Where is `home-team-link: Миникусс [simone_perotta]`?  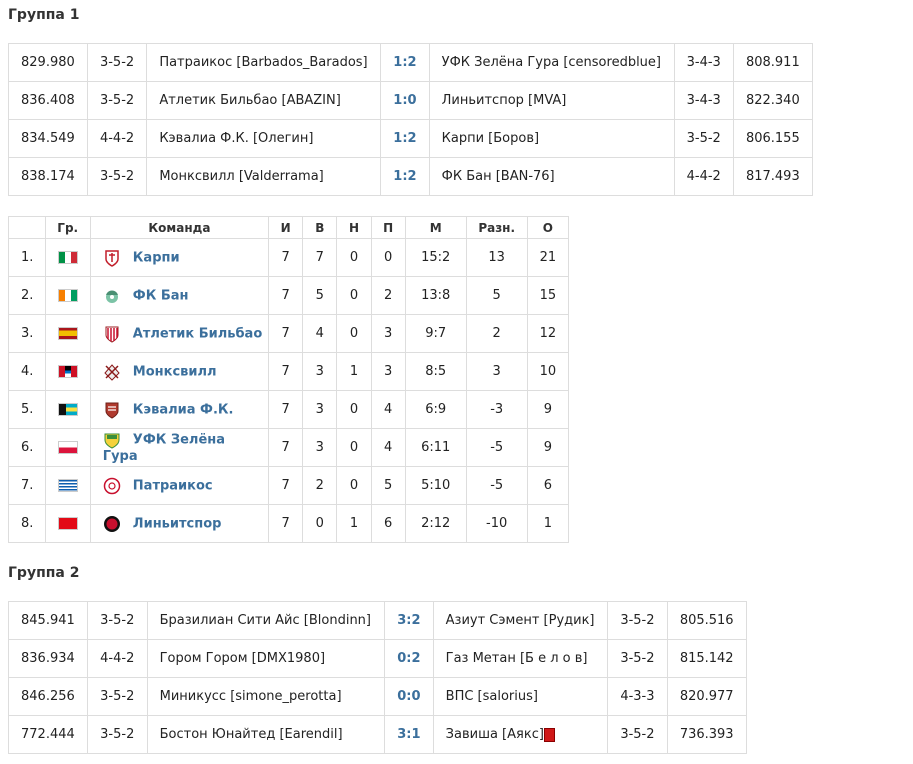 home-team-link: Миникусс [simone_perotta] is located at coordinates (266, 696).